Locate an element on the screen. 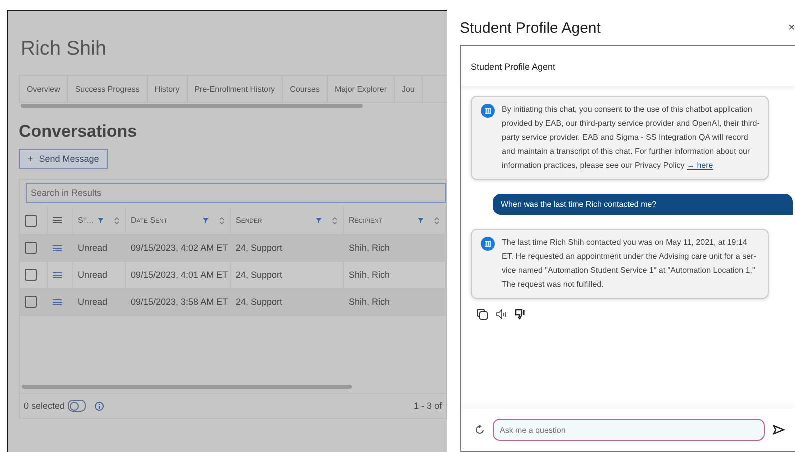 The height and width of the screenshot is (452, 795). privacy-link: → here is located at coordinates (700, 165).